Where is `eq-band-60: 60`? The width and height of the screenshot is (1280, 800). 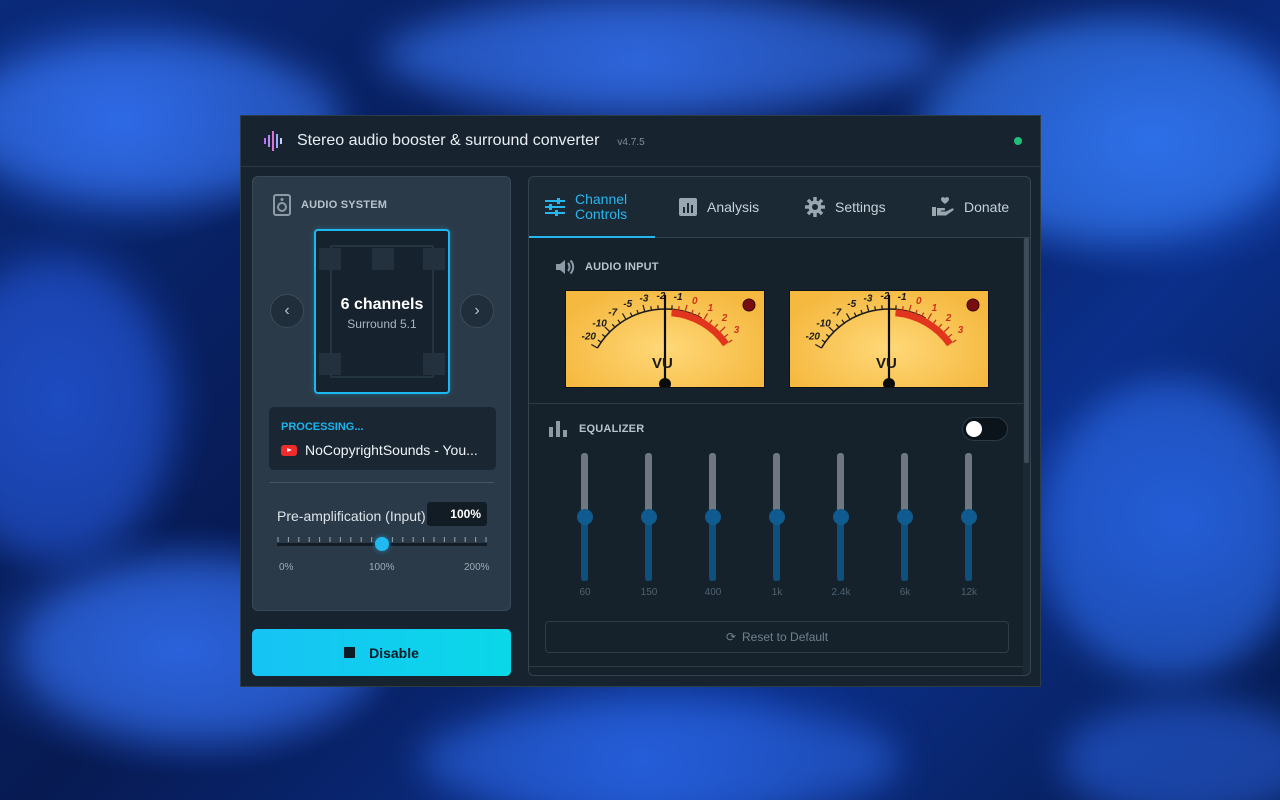
eq-band-60: 60 is located at coordinates (585, 528).